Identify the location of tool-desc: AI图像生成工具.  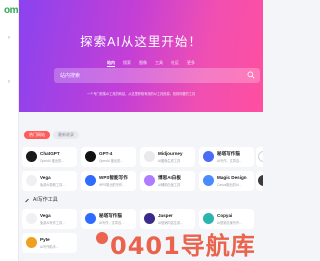
(169, 161).